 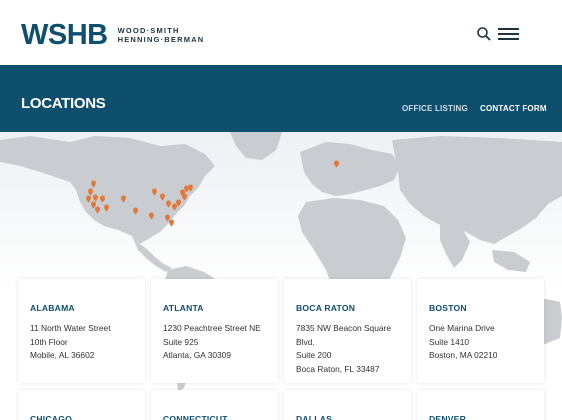 I want to click on hamburger-menu-icon, so click(x=509, y=34).